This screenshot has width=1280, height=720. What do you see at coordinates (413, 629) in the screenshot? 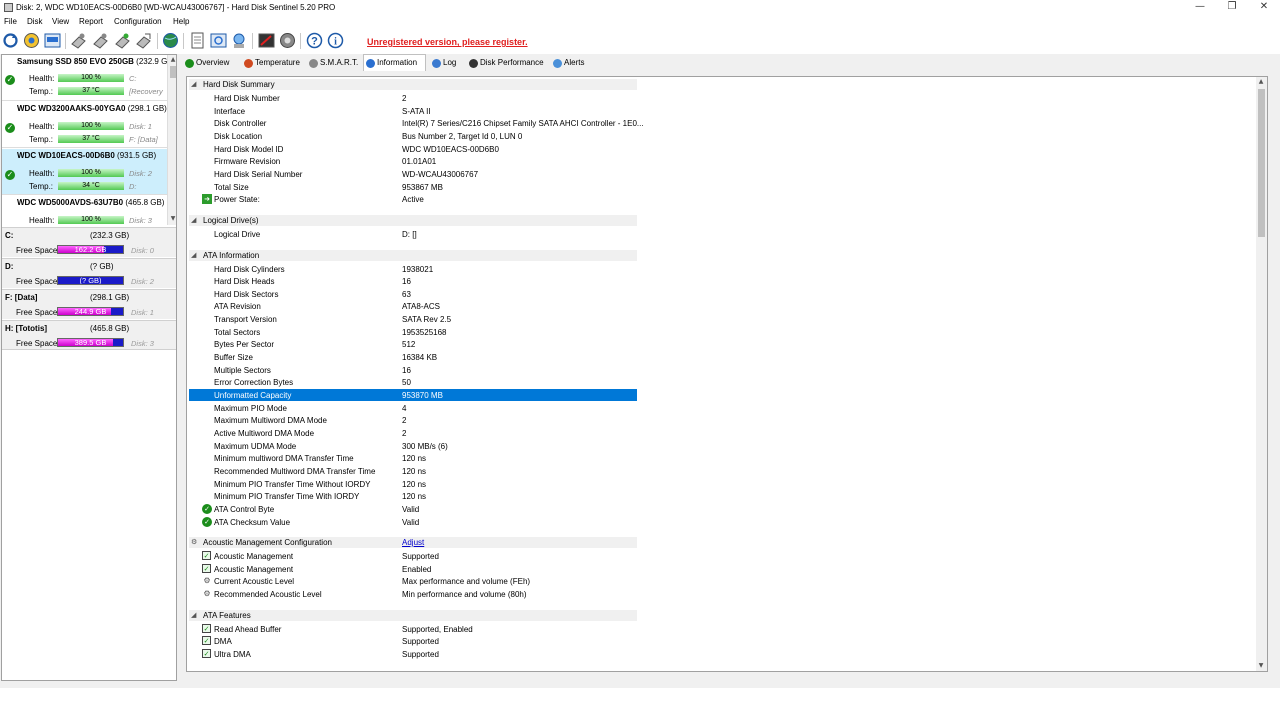
I see `property-row: ✓ Read Ahead Buffer Supported, Enabled` at bounding box center [413, 629].